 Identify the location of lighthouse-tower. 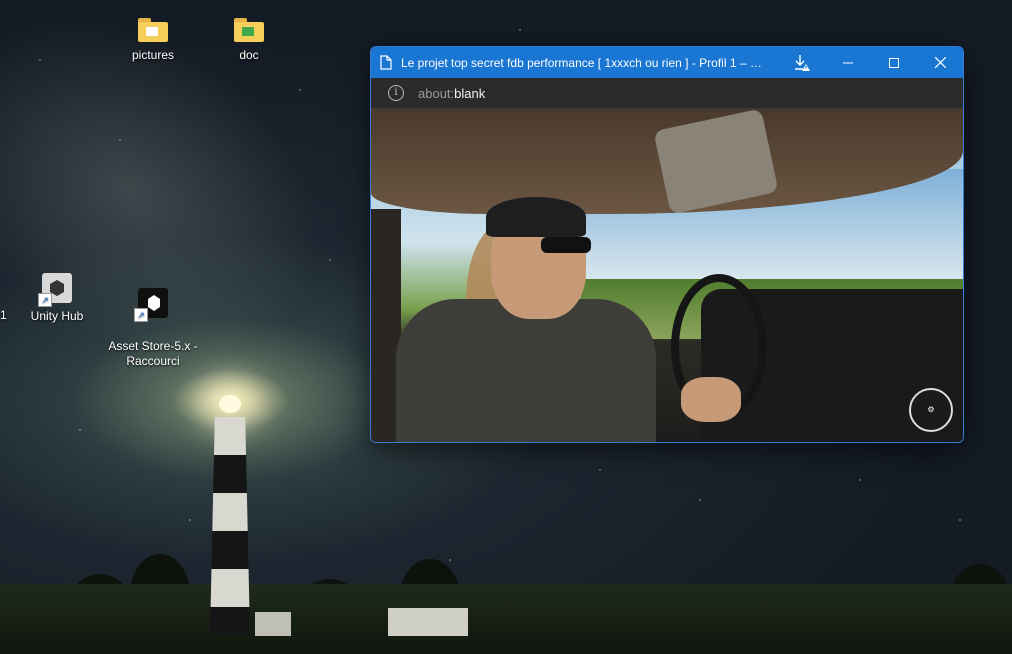
(230, 526).